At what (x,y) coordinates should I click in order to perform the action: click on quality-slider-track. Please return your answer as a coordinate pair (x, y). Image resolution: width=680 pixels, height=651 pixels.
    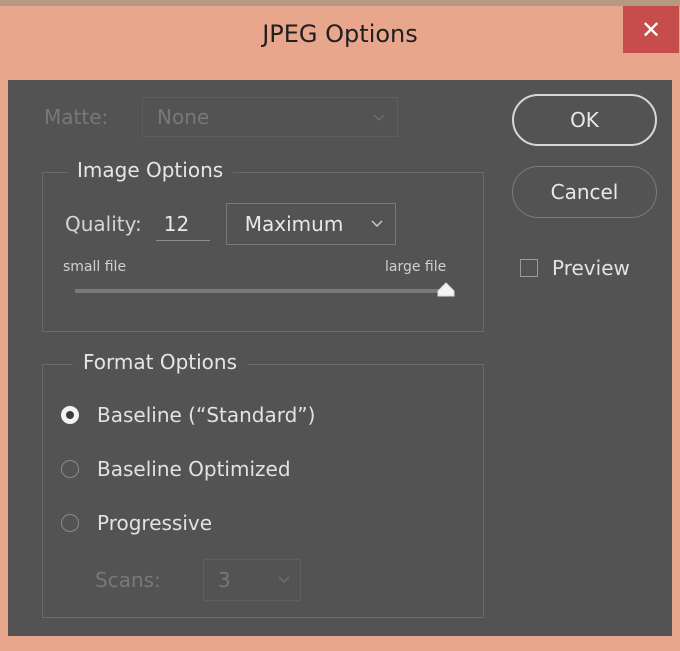
    Looking at the image, I should click on (259, 291).